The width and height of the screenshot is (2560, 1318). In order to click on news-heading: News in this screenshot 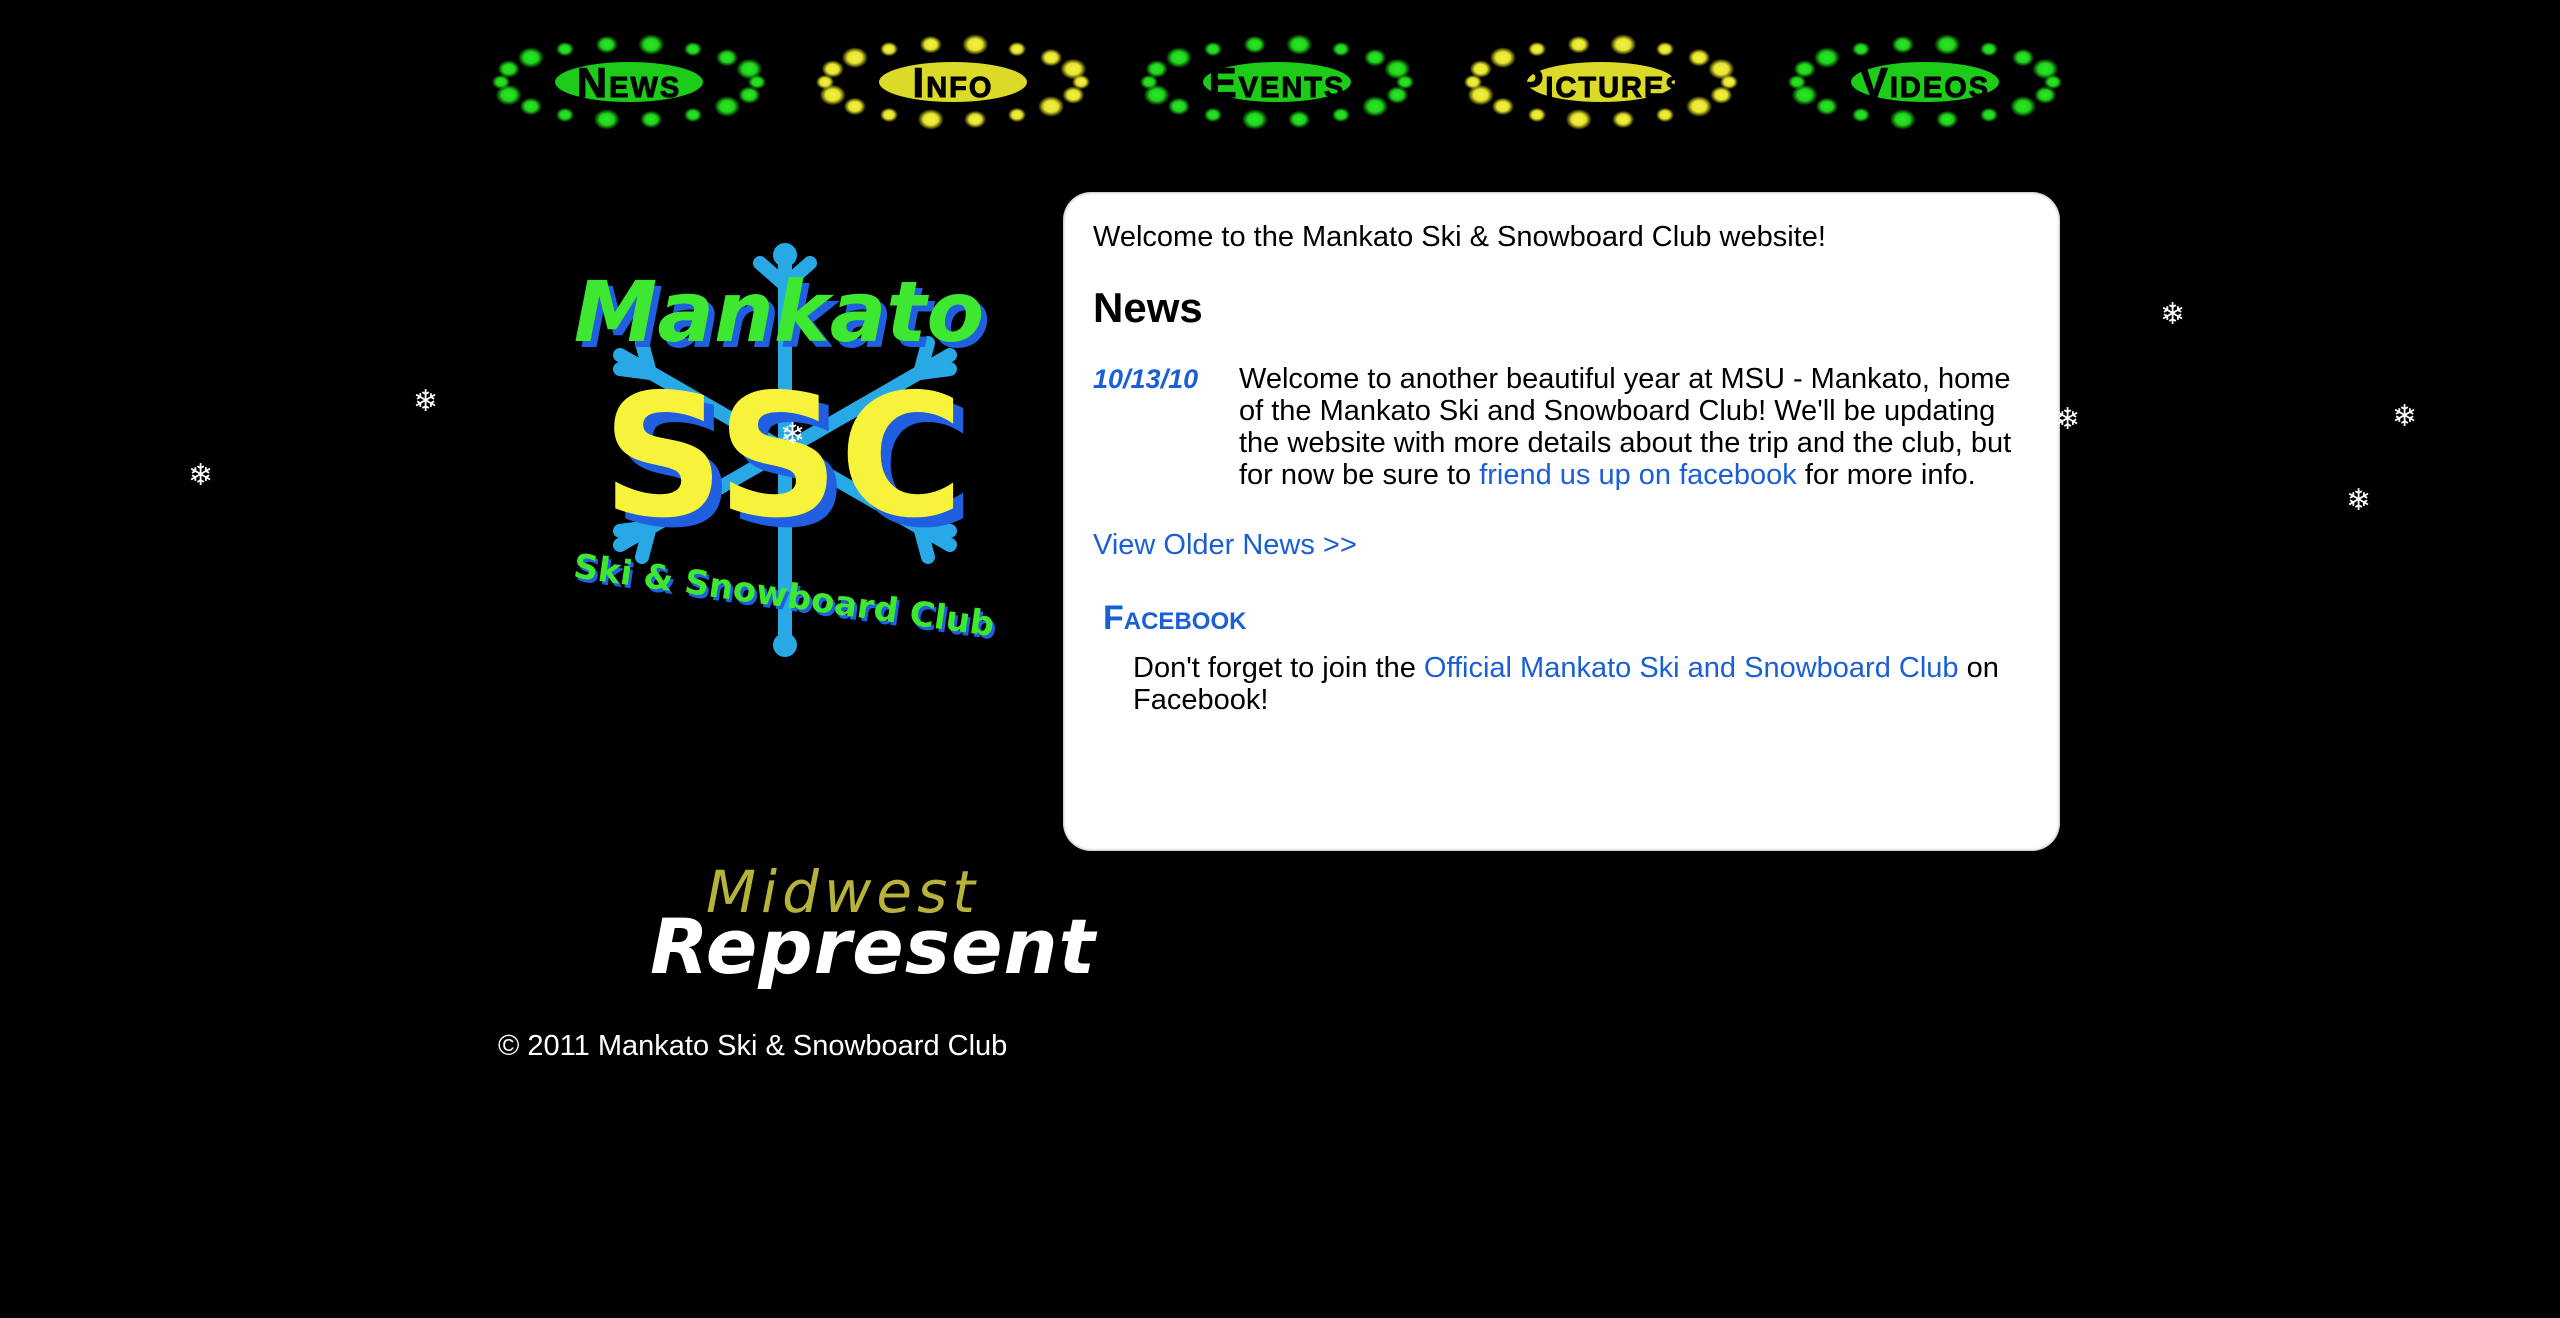, I will do `click(1148, 307)`.